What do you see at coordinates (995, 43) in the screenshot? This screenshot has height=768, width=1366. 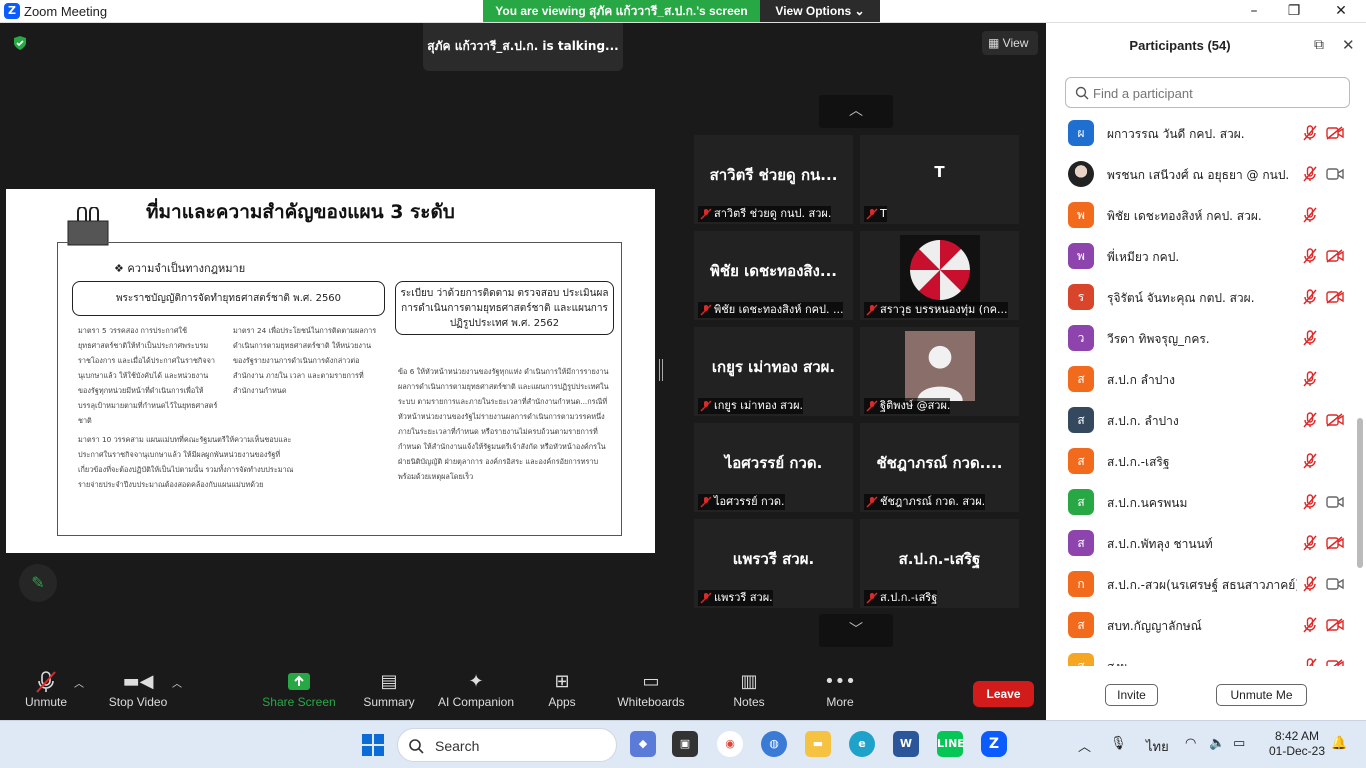 I see `grid-icon: ▦` at bounding box center [995, 43].